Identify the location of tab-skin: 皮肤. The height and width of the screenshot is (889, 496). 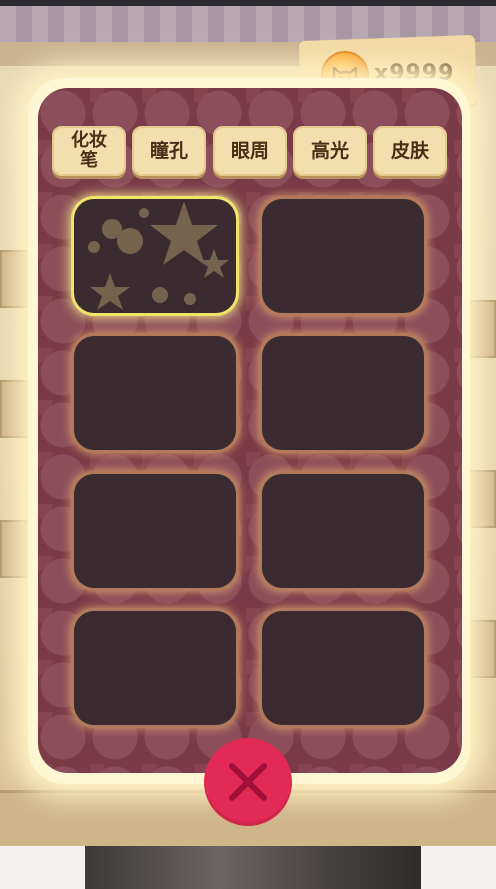
(410, 151).